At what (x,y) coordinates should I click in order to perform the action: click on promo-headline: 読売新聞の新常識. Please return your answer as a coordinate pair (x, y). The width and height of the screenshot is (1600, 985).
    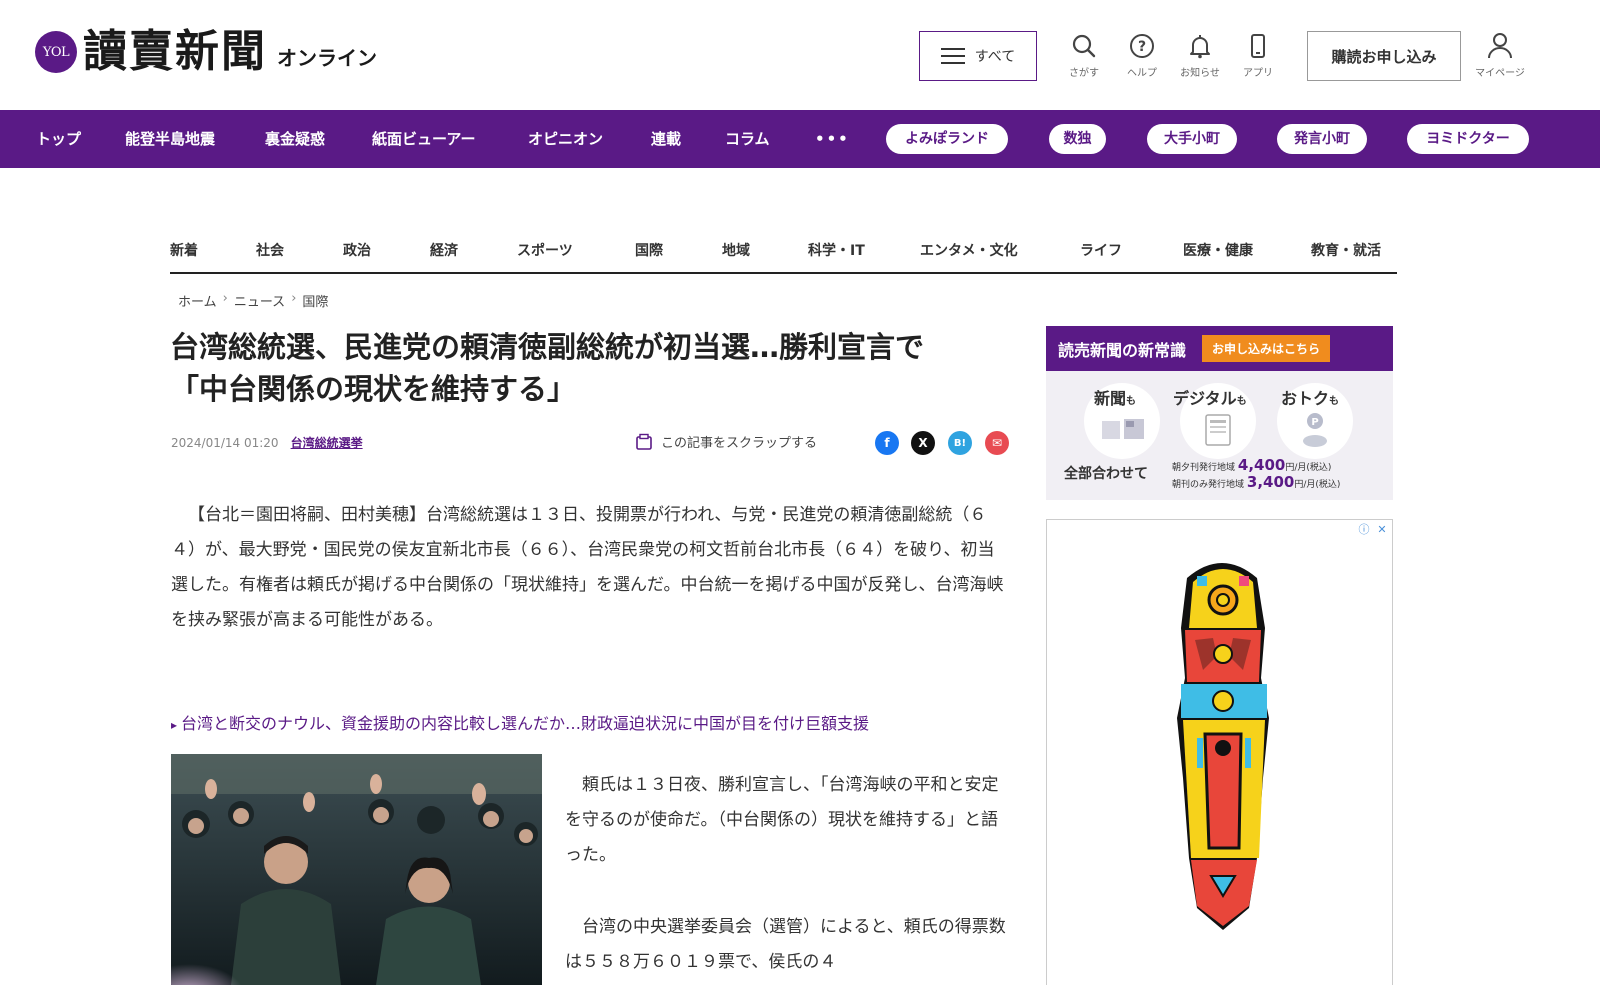
    Looking at the image, I should click on (1122, 350).